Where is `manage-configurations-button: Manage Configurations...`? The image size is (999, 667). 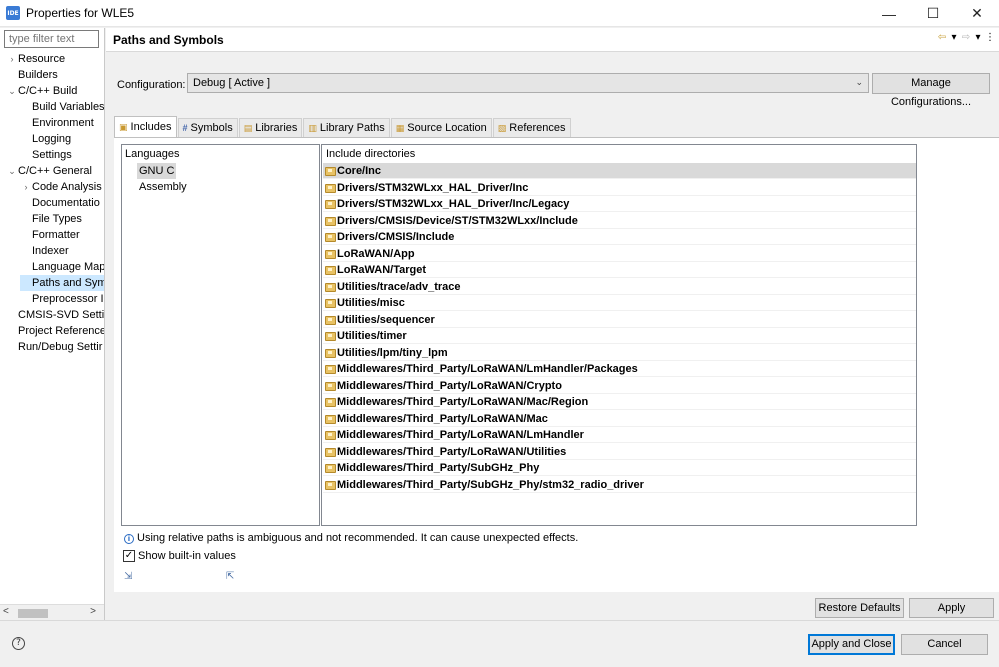 manage-configurations-button: Manage Configurations... is located at coordinates (931, 90).